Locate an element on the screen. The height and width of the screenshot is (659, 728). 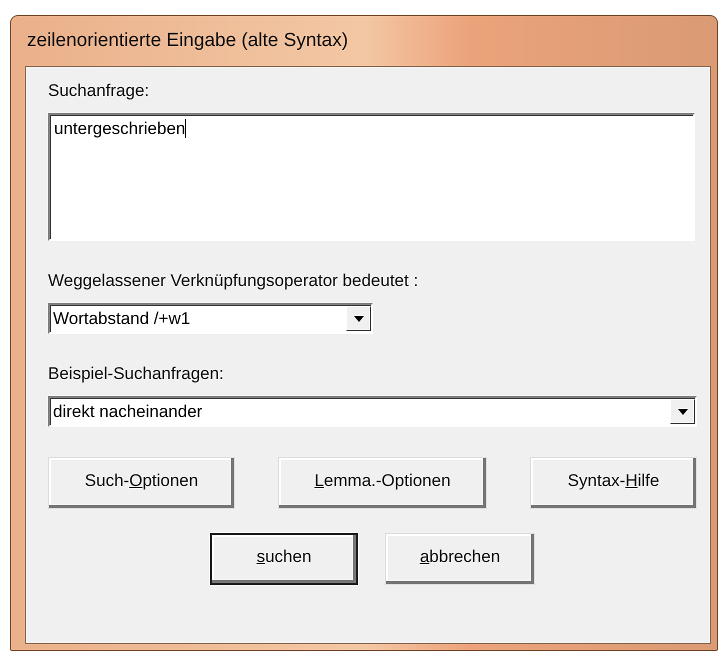
operator-label: Weggelassener Verknüpfungsoperator bedeutet : is located at coordinates (234, 281).